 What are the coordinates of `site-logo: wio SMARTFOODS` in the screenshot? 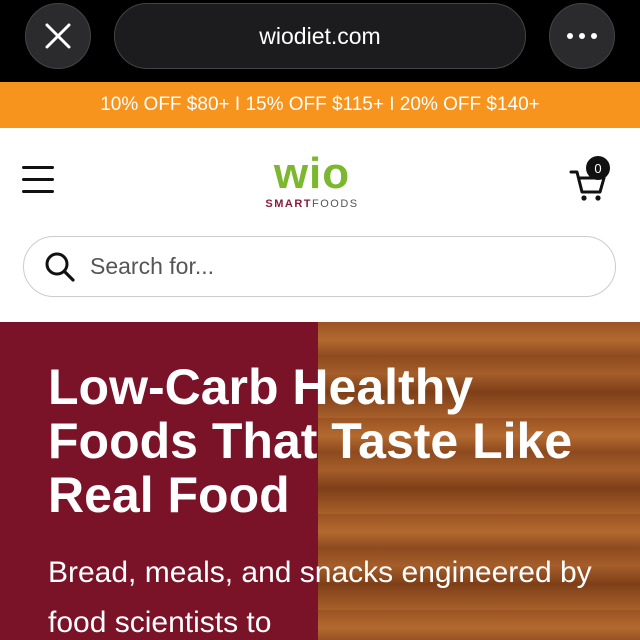 It's located at (312, 180).